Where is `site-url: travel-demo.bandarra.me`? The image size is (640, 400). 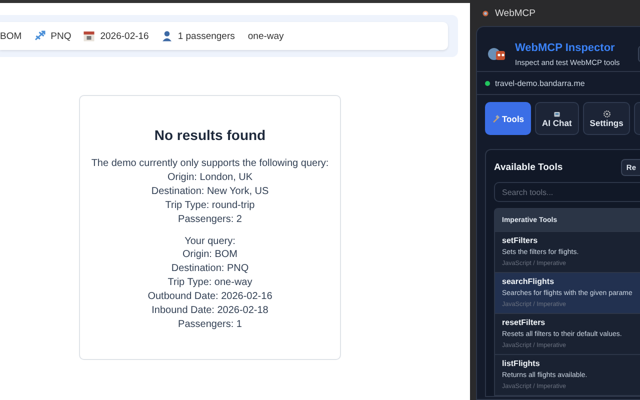 site-url: travel-demo.bandarra.me is located at coordinates (540, 83).